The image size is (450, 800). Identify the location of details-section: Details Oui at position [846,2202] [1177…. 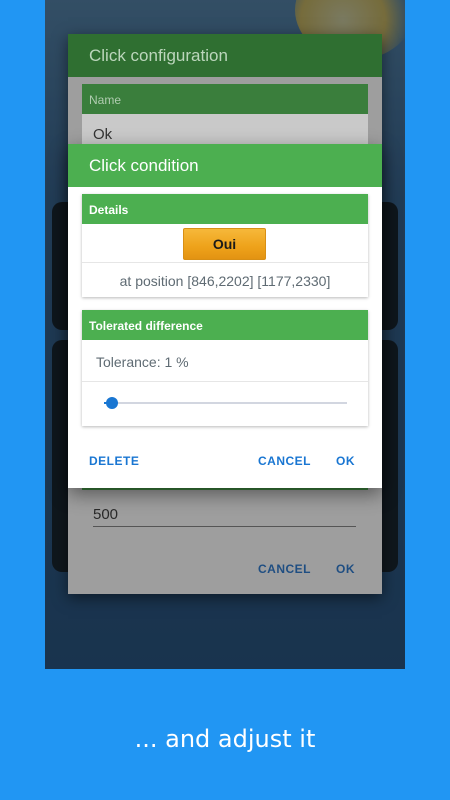
(225, 245).